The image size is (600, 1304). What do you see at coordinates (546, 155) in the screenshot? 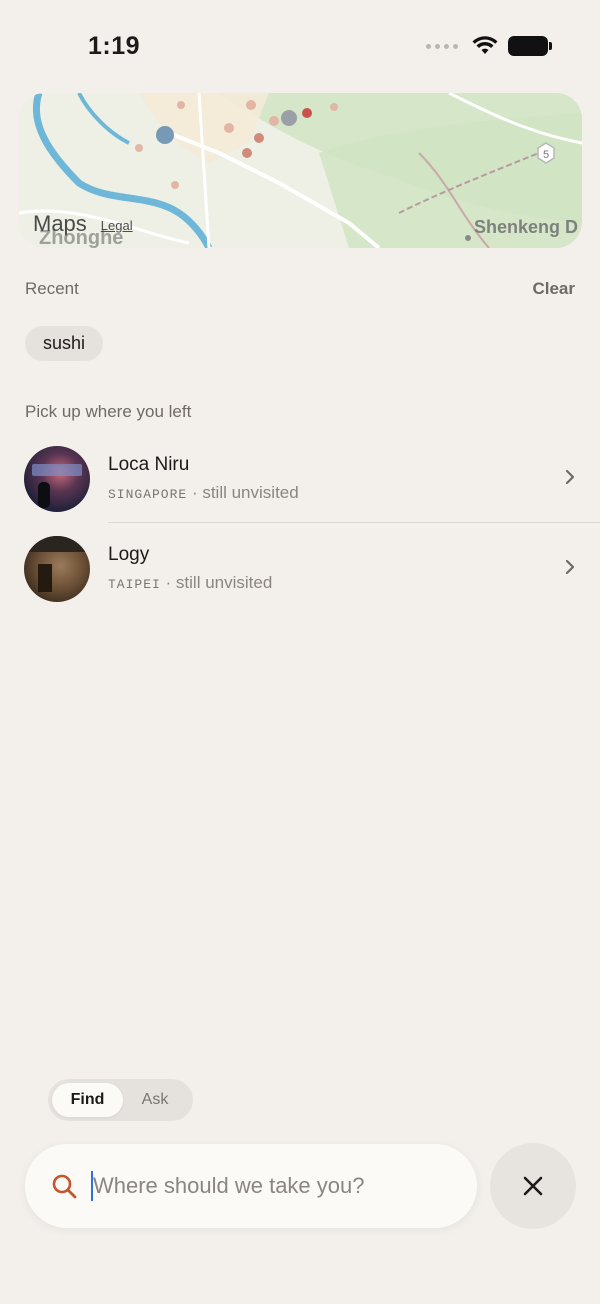
I see `route-badge: 5` at bounding box center [546, 155].